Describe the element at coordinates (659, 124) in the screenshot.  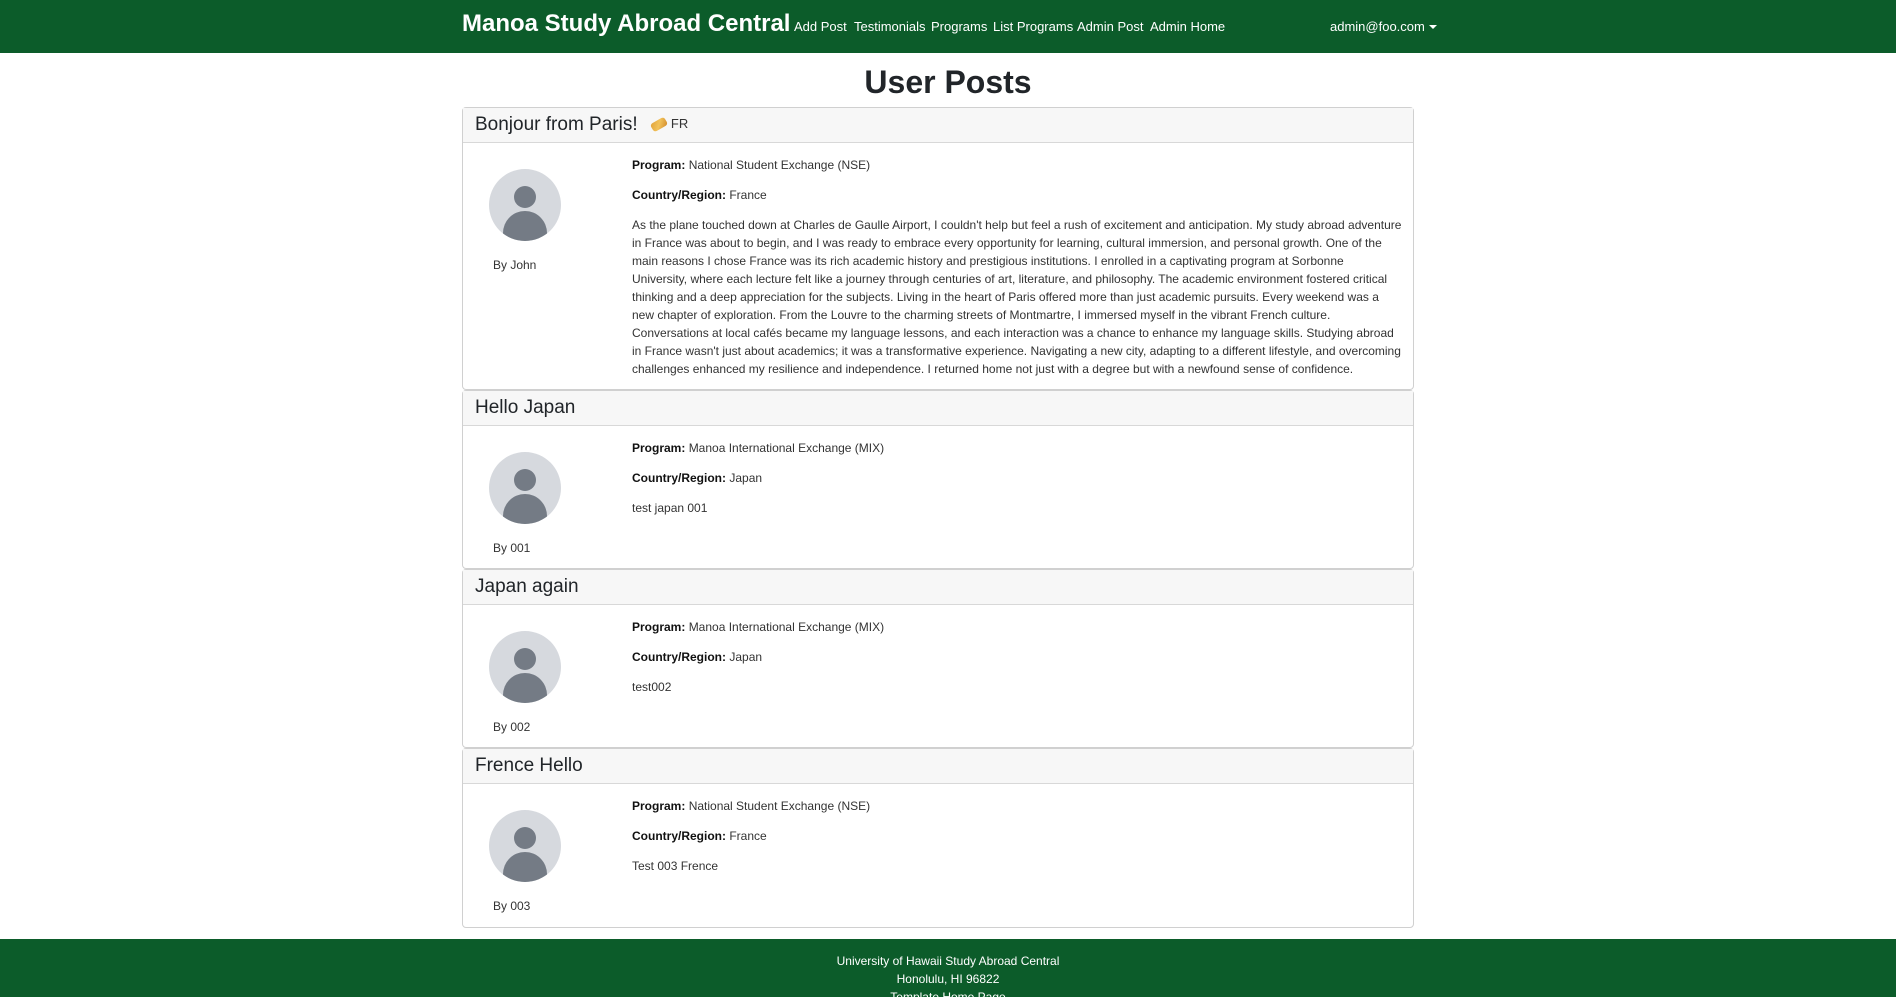
I see `bandage-icon` at that location.